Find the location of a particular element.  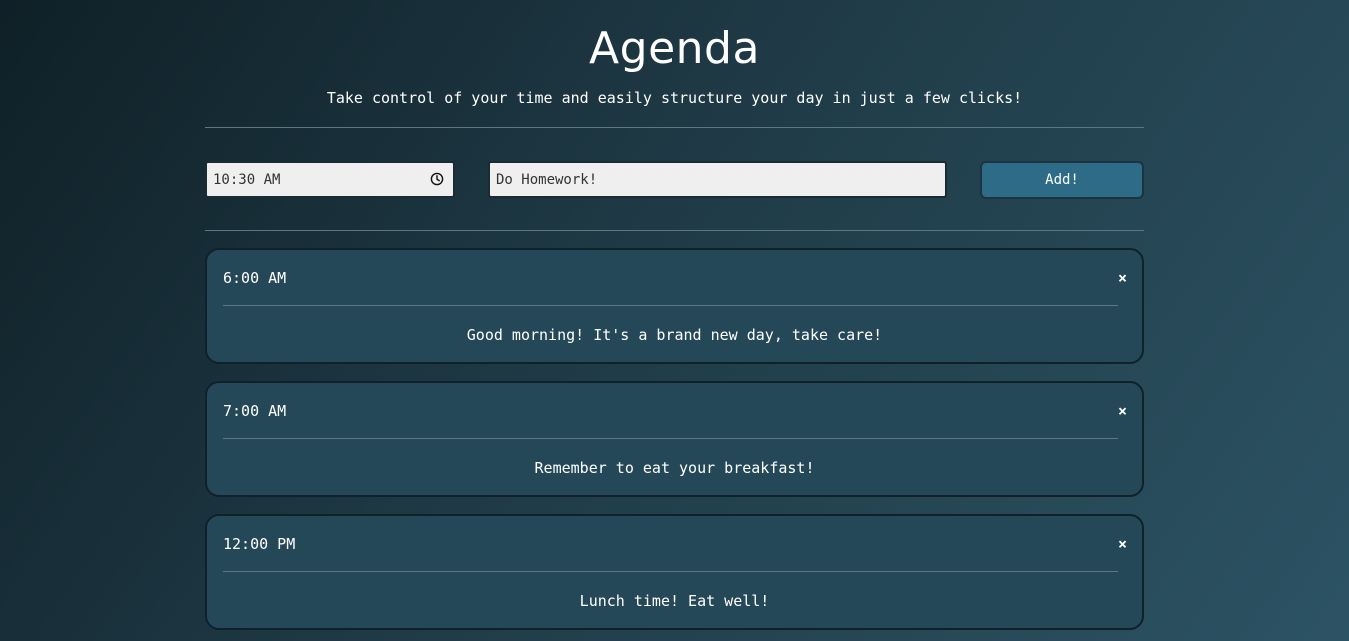

task-input-value: Do Homework! is located at coordinates (547, 179).